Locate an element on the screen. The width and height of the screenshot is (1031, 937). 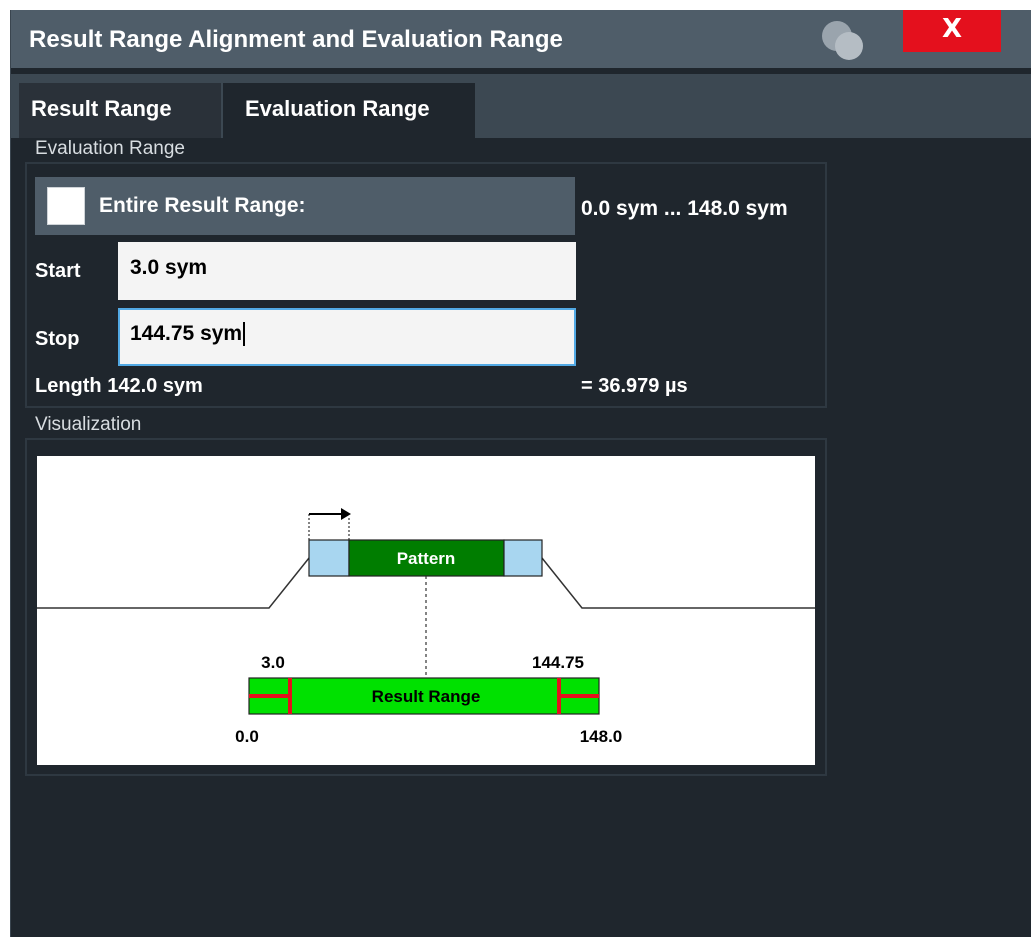
stop-input-value: 144.75 sym is located at coordinates (186, 333).